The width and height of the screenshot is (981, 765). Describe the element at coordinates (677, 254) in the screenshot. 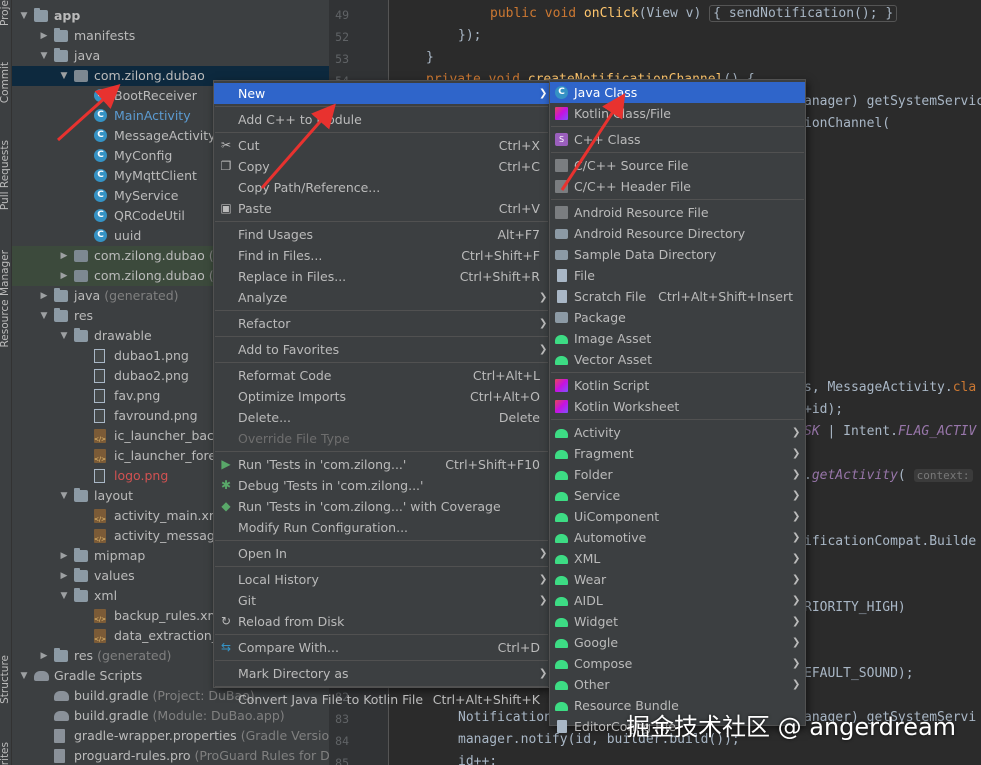

I see `menu-item: Sample Data Directory` at that location.